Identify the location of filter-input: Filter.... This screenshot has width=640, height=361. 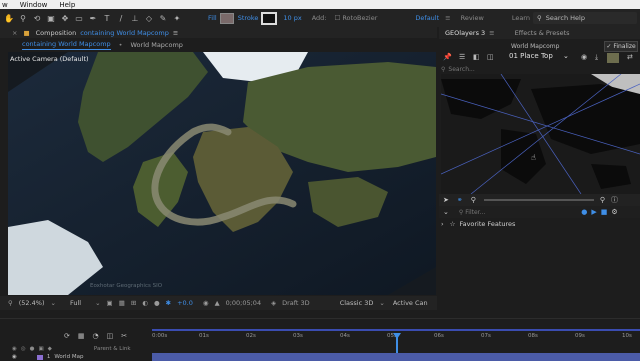
(520, 212).